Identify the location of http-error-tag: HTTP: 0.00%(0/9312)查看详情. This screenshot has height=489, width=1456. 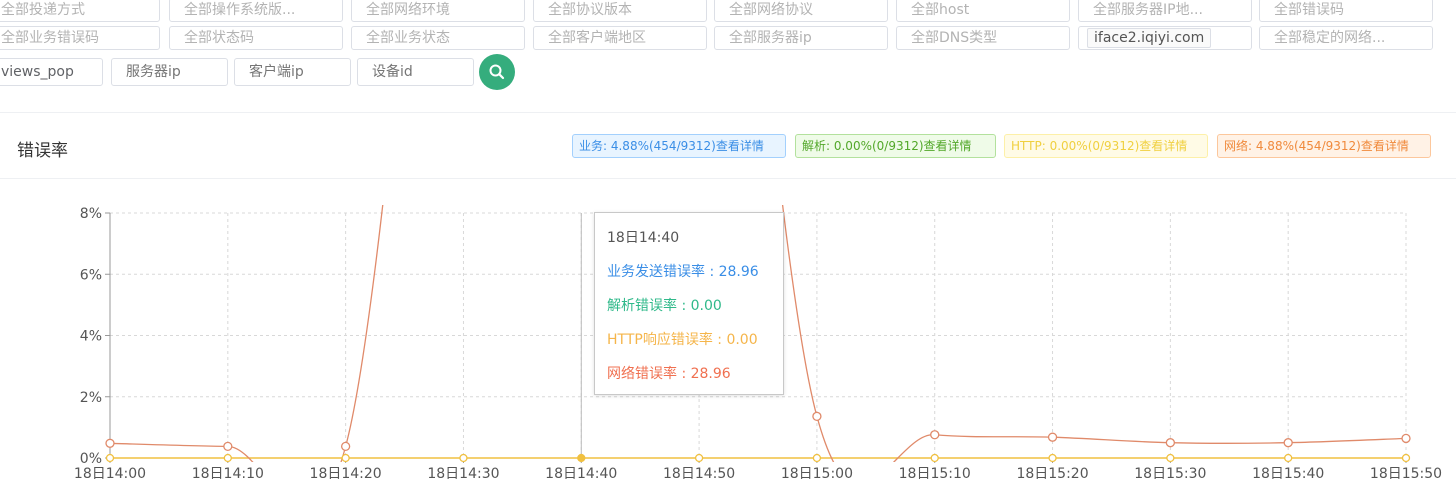
(1106, 146).